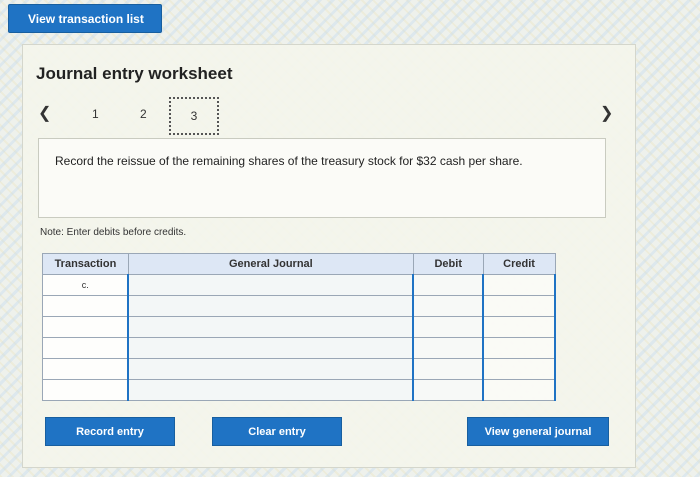 The height and width of the screenshot is (477, 700). What do you see at coordinates (85, 285) in the screenshot?
I see `transaction-cell: c.` at bounding box center [85, 285].